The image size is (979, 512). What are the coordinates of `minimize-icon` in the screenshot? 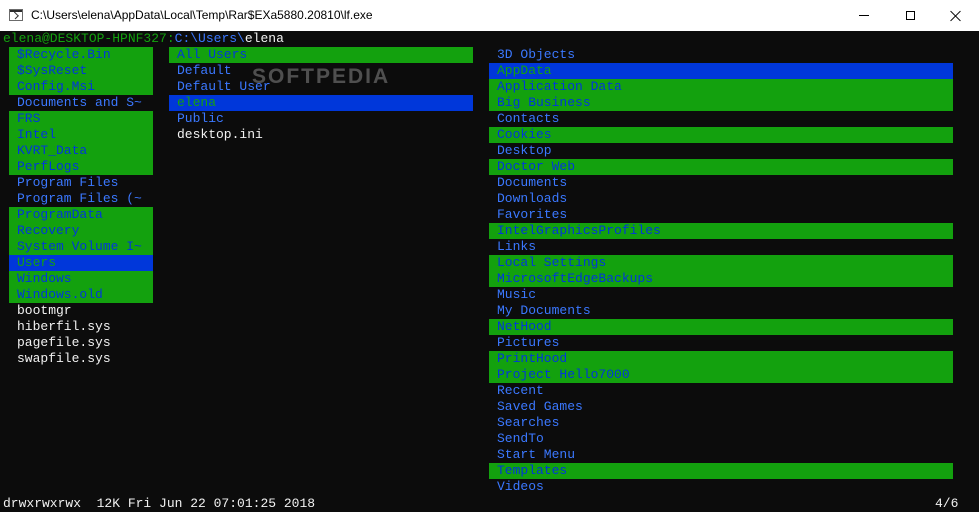 It's located at (864, 15).